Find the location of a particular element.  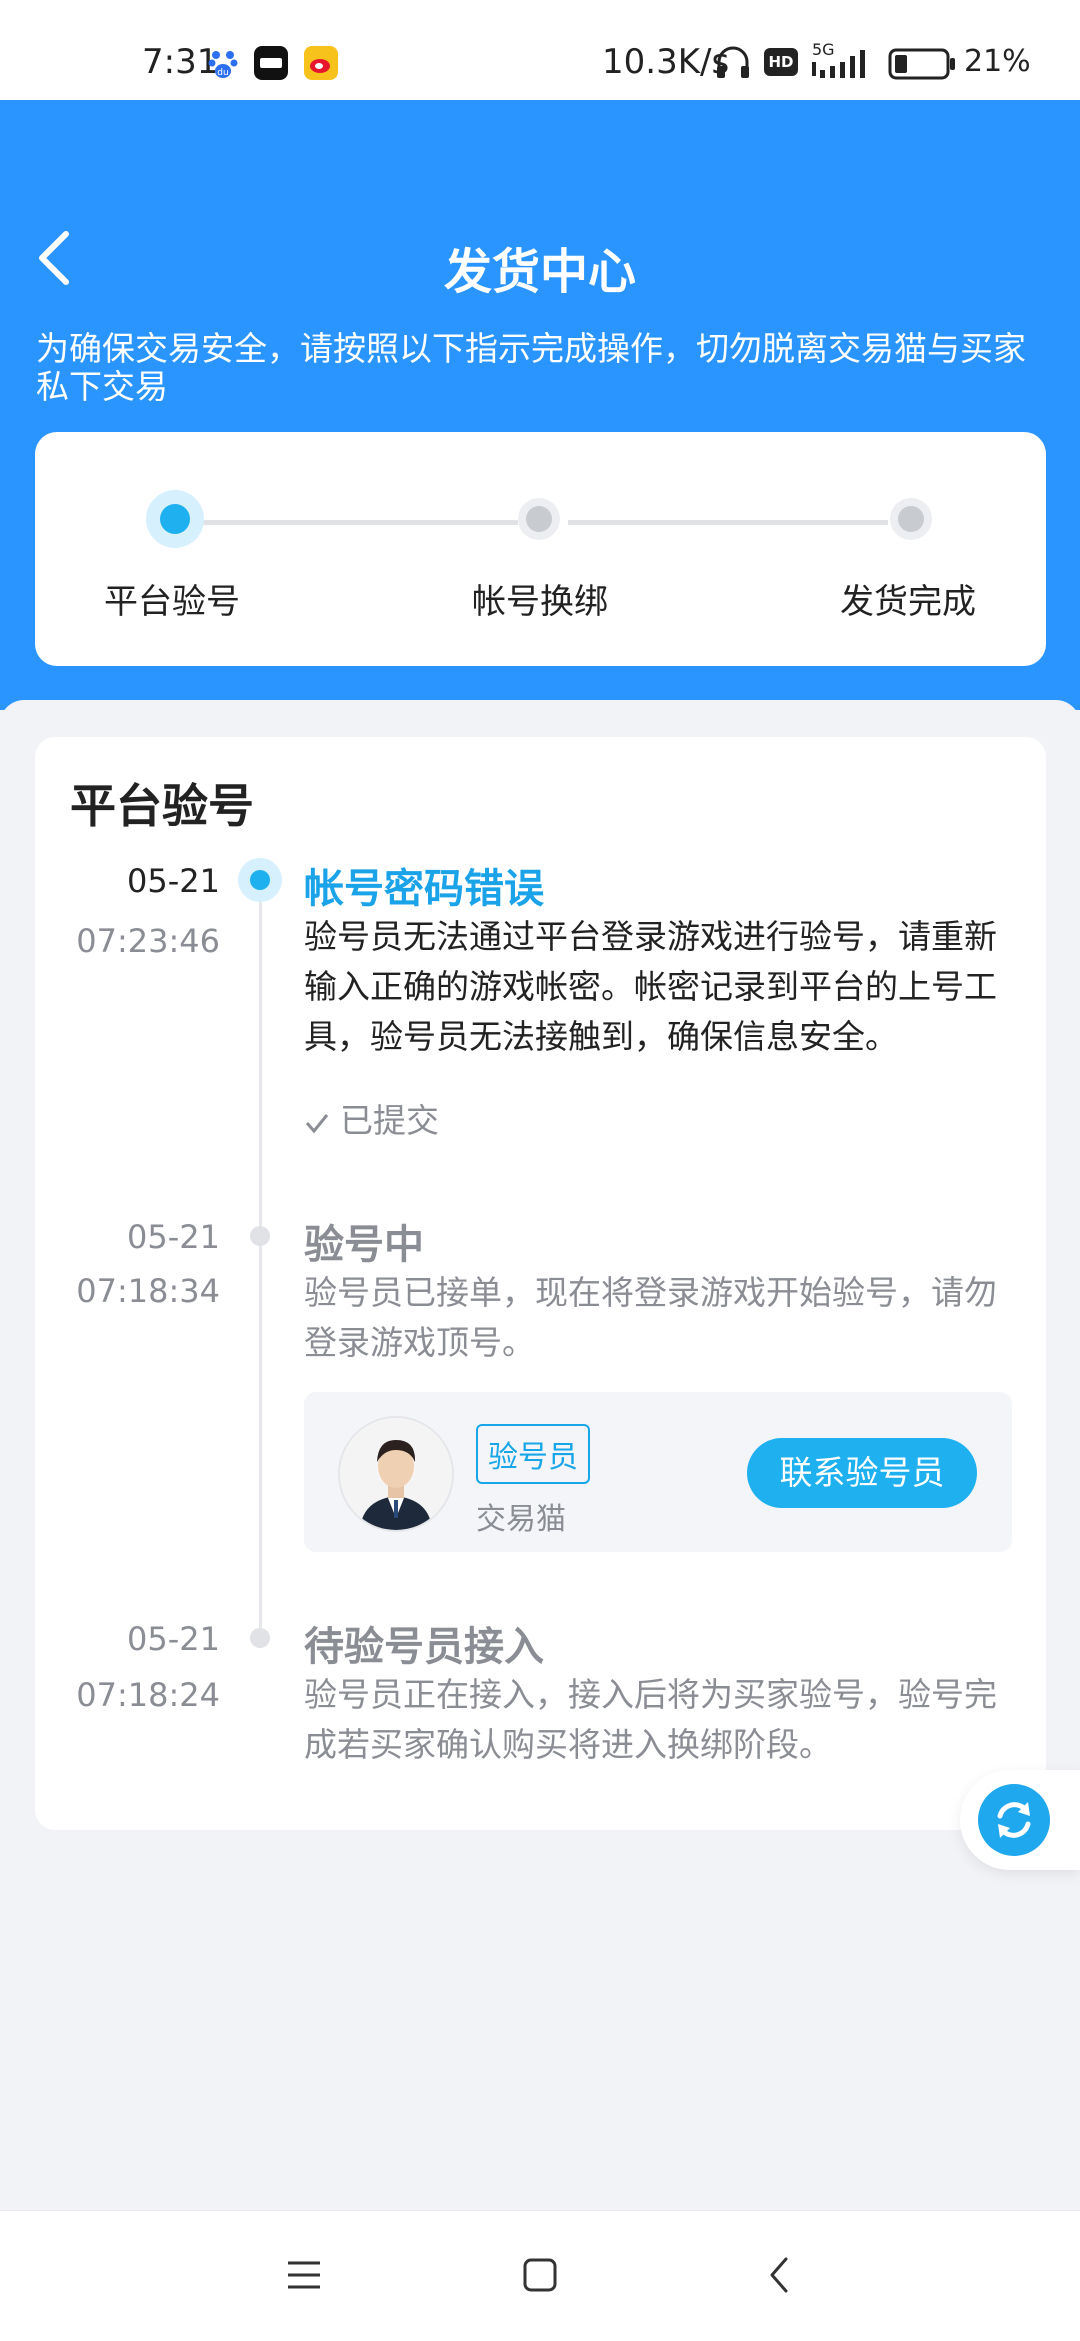

home-icon is located at coordinates (540, 2275).